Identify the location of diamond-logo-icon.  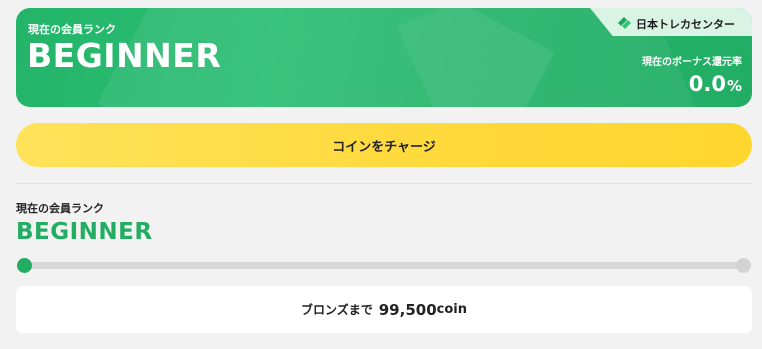
(624, 23).